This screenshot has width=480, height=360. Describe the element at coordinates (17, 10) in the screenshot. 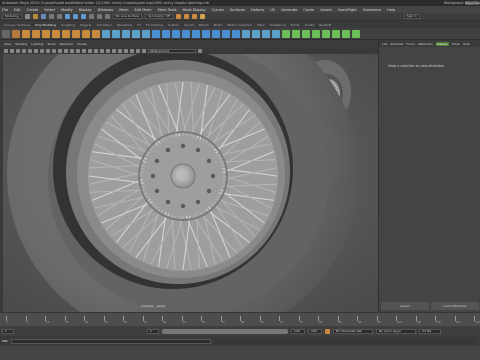

I see `menu-edit: Edit` at that location.